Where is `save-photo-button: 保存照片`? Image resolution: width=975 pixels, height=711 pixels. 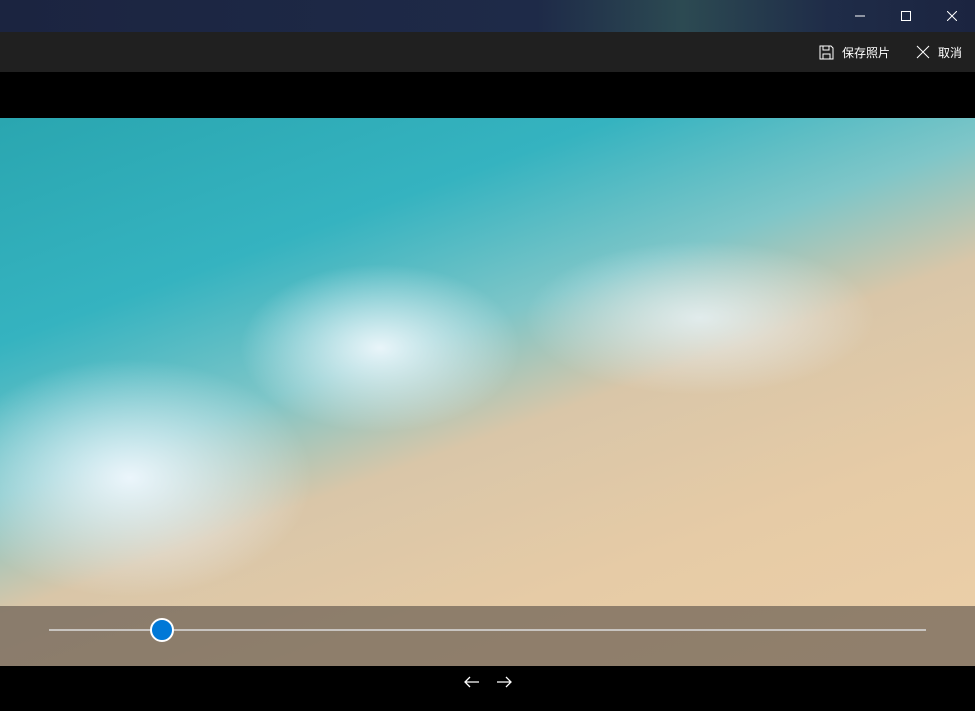
save-photo-button: 保存照片 is located at coordinates (854, 52).